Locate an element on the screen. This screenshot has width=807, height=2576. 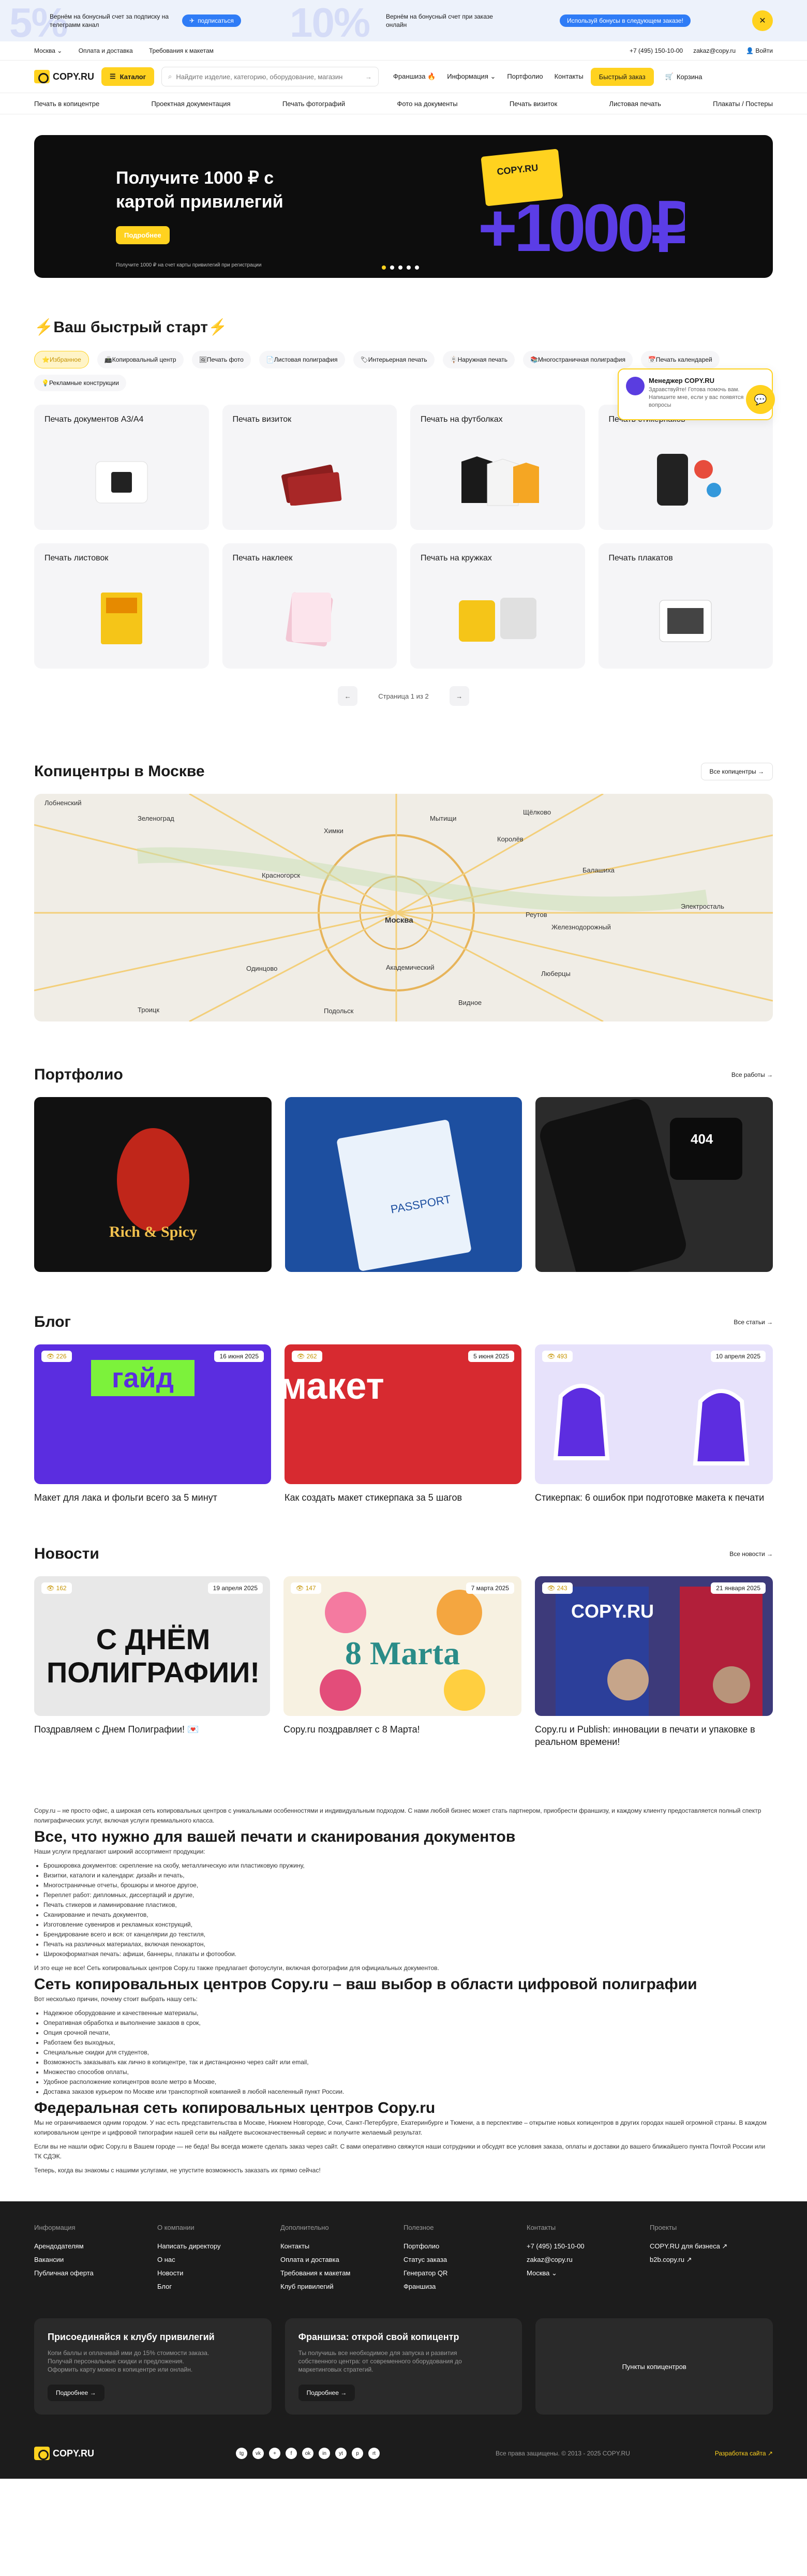
footer-link: Арендодателям is located at coordinates (96, 2246).